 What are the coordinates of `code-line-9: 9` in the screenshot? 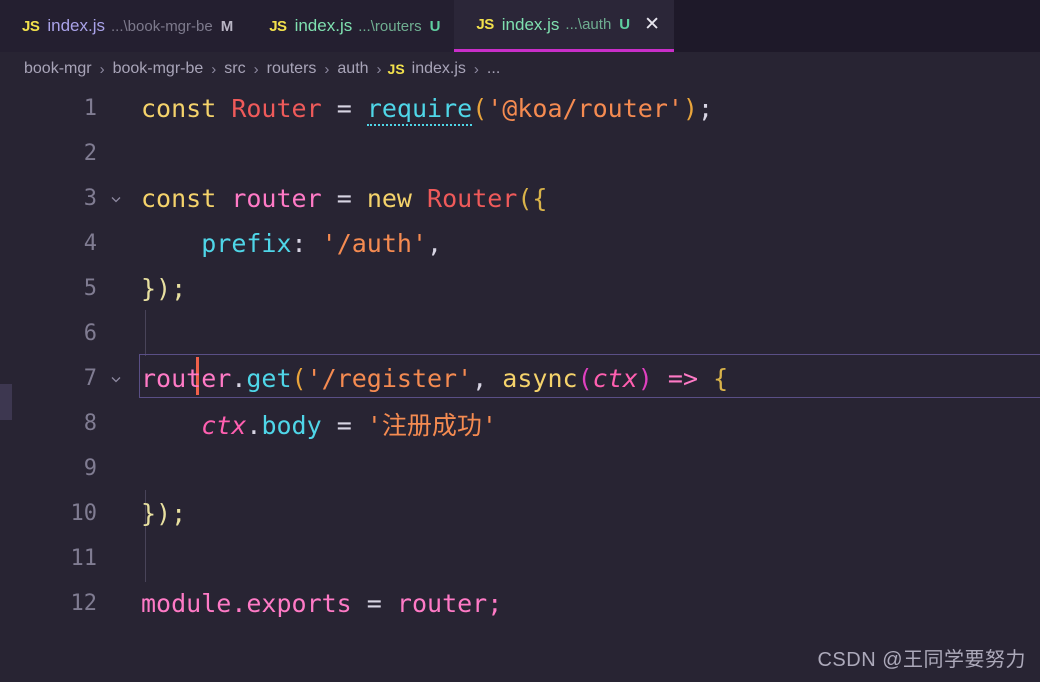 It's located at (520, 468).